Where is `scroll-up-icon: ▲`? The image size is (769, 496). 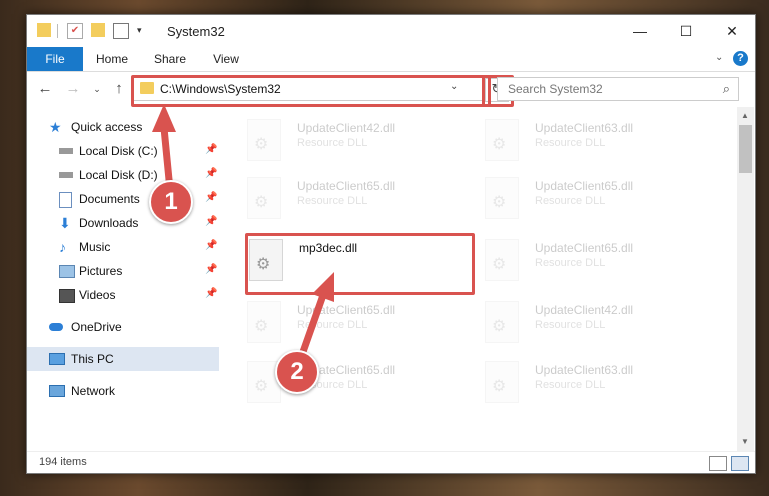 scroll-up-icon: ▲ is located at coordinates (745, 115).